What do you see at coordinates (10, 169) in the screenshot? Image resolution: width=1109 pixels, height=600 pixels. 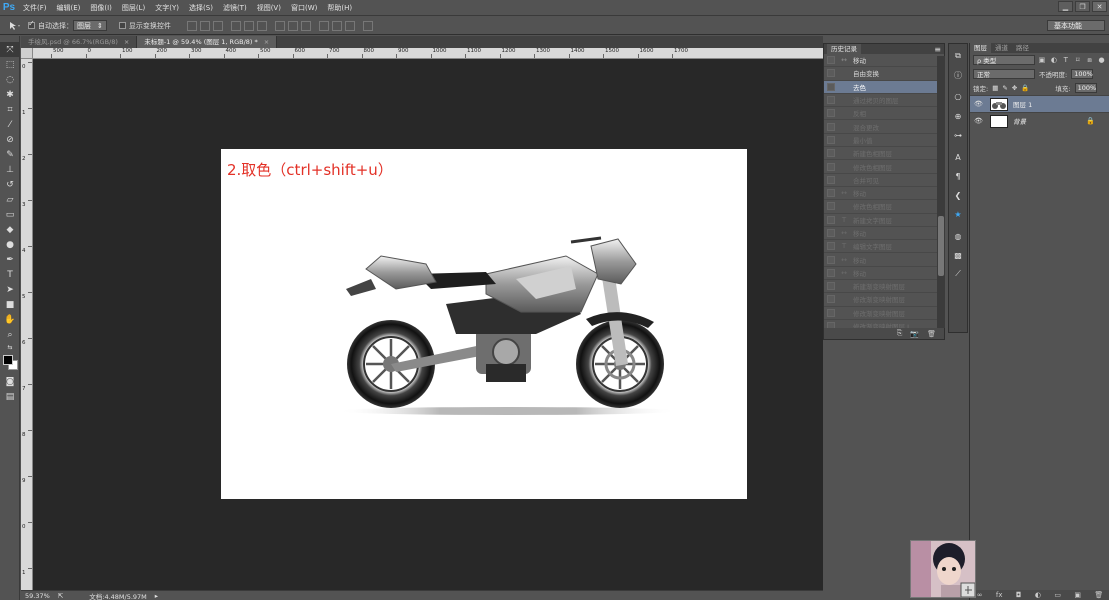 I see `stamp-tool: ⊥` at bounding box center [10, 169].